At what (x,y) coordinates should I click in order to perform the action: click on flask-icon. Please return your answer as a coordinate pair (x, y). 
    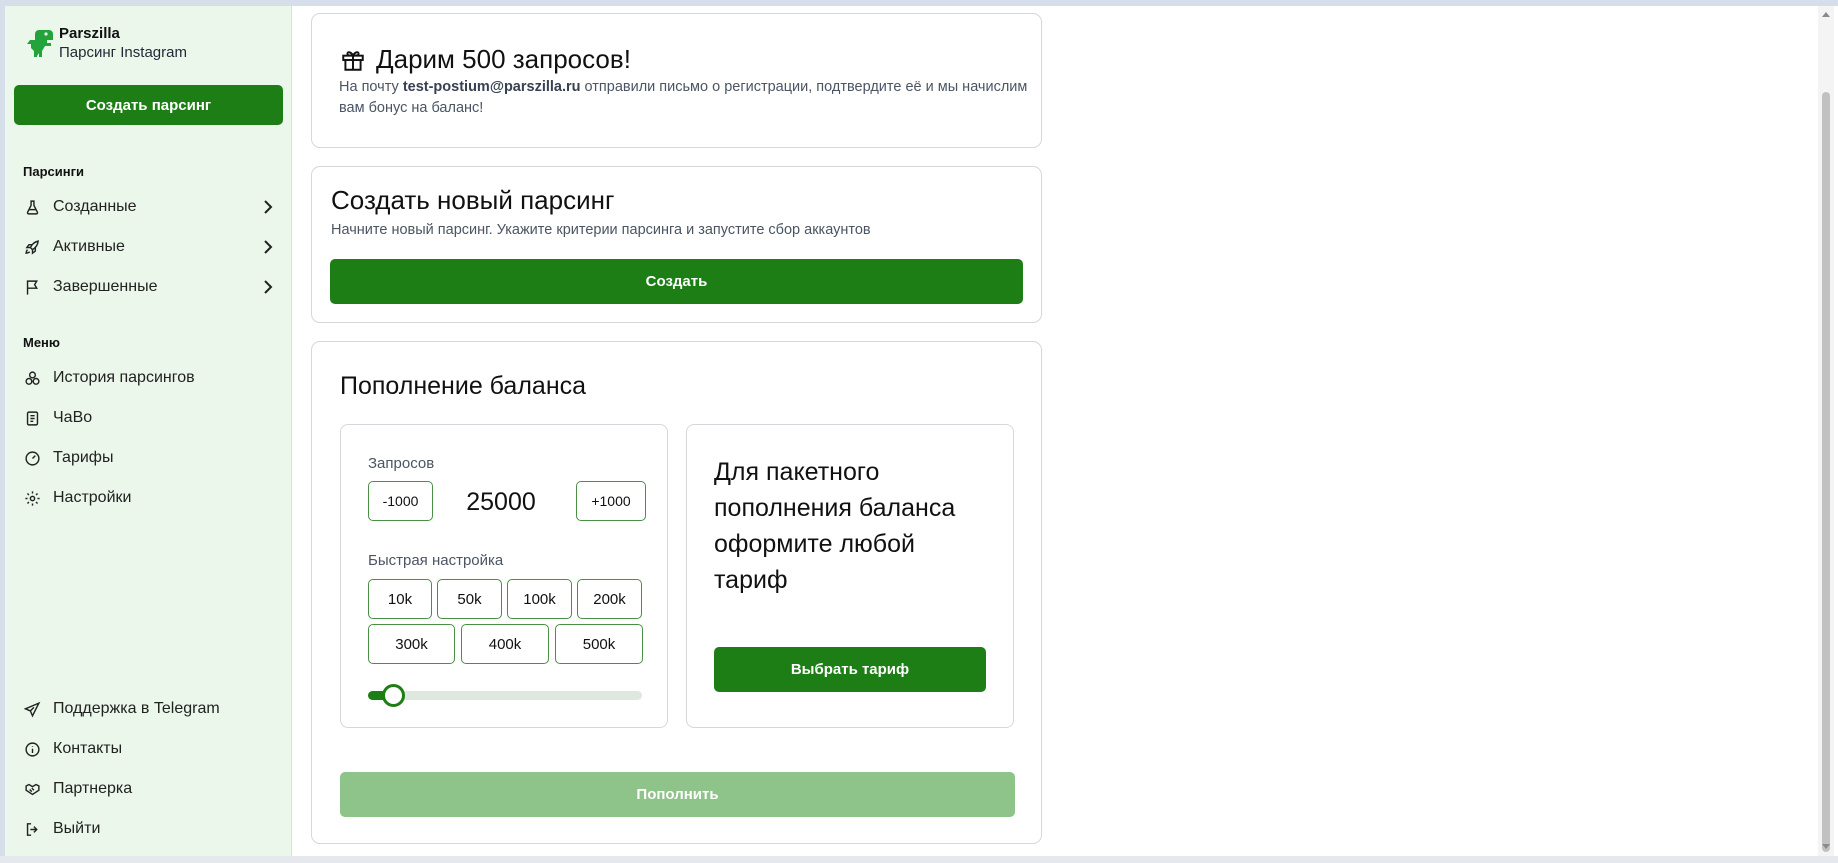
    Looking at the image, I should click on (32, 207).